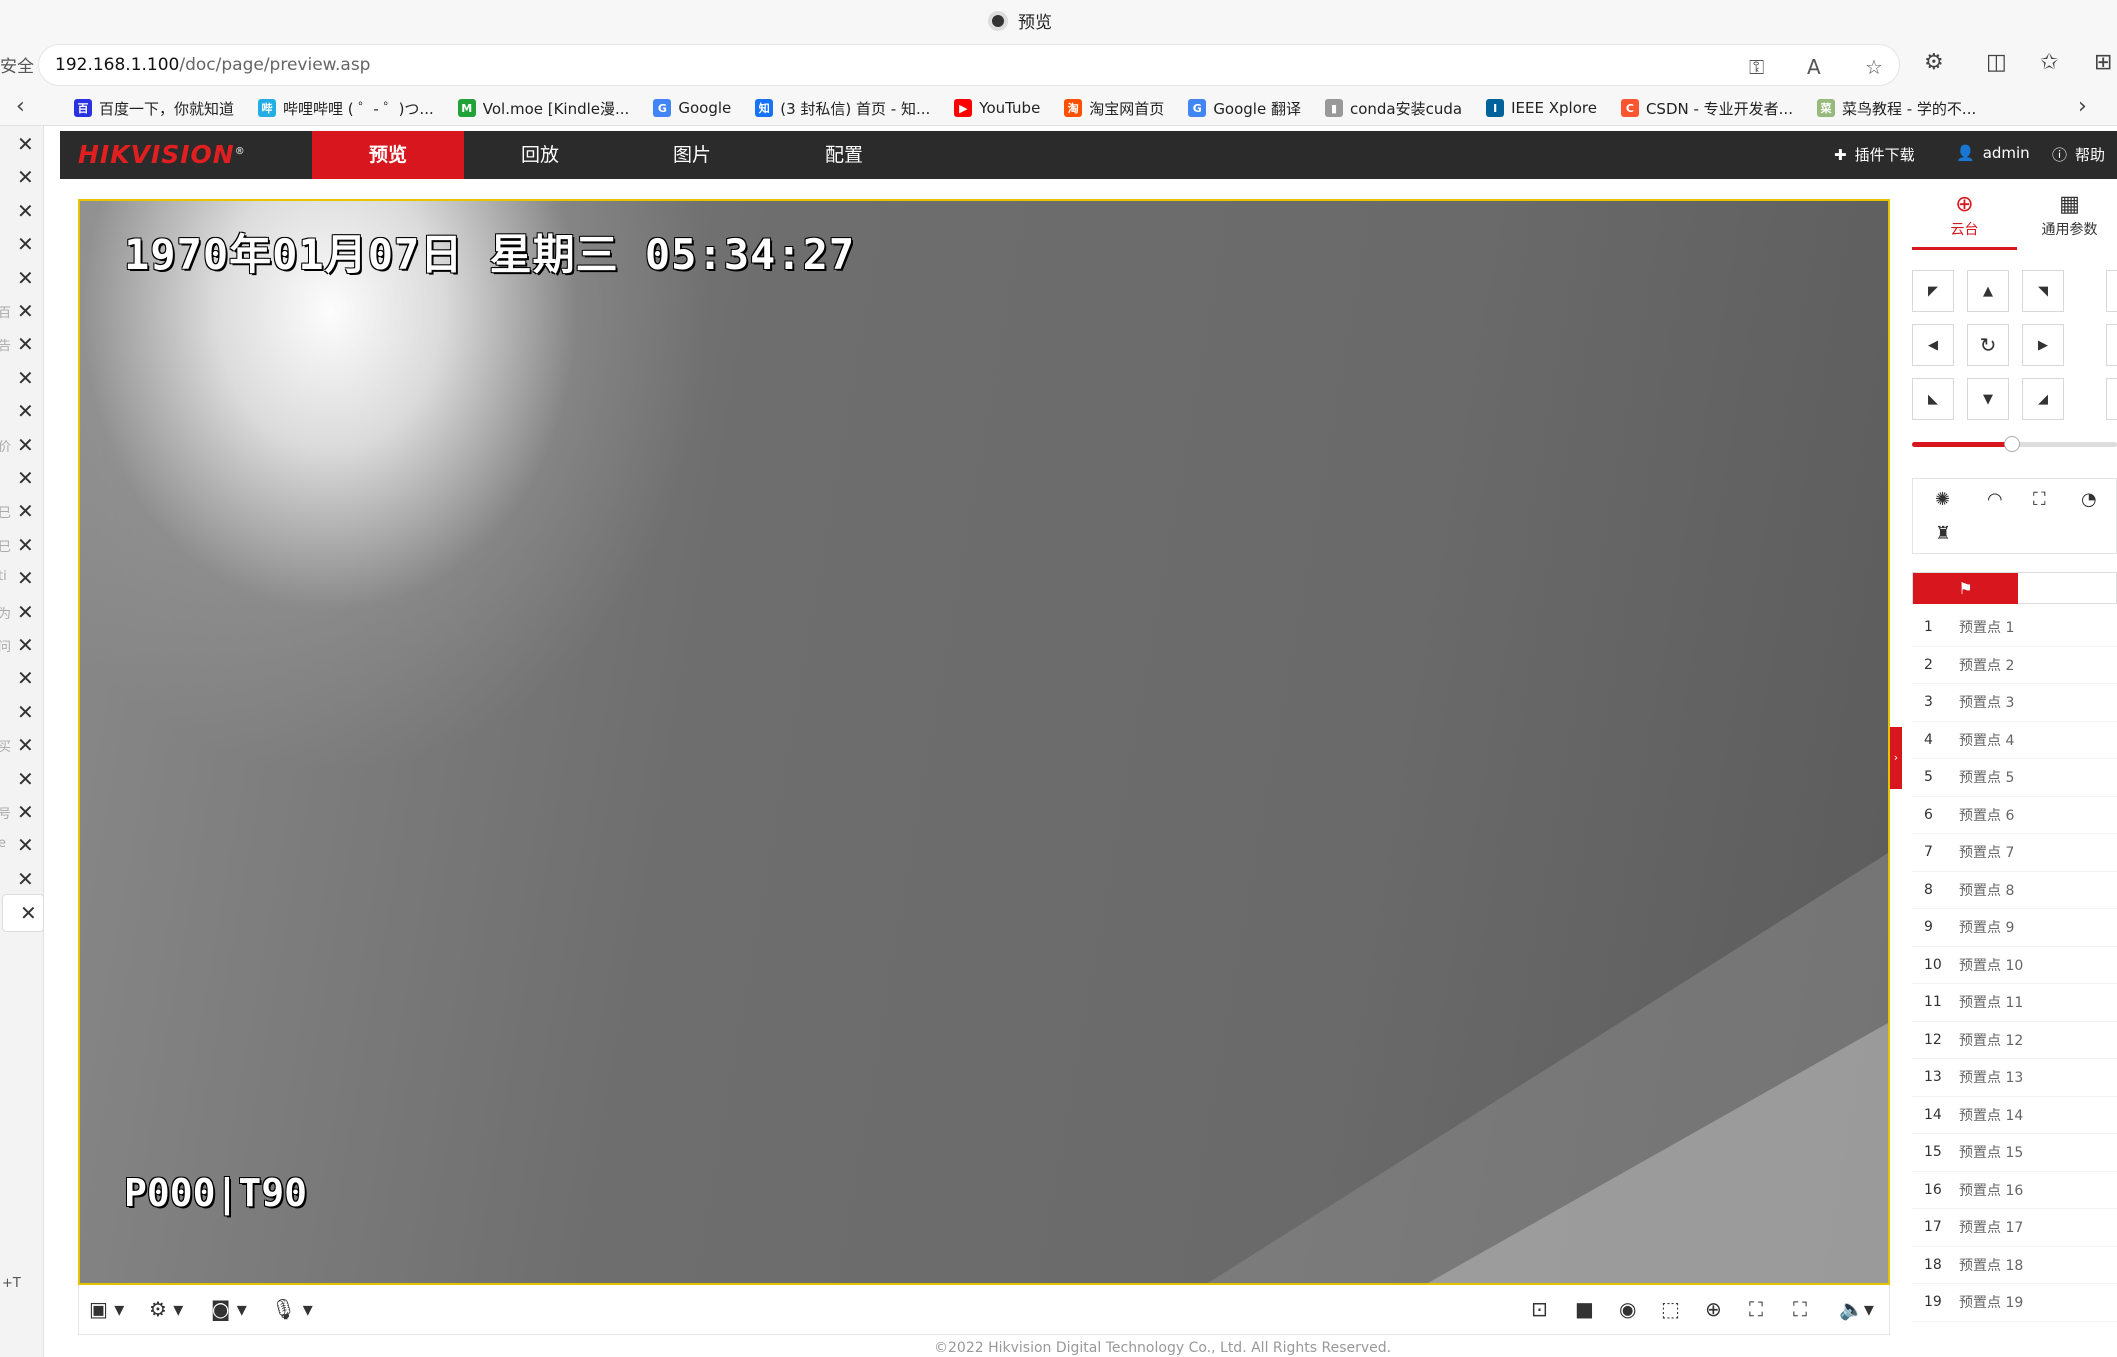 The image size is (2117, 1357). I want to click on preset-row: 4 预置点 4, so click(2014, 740).